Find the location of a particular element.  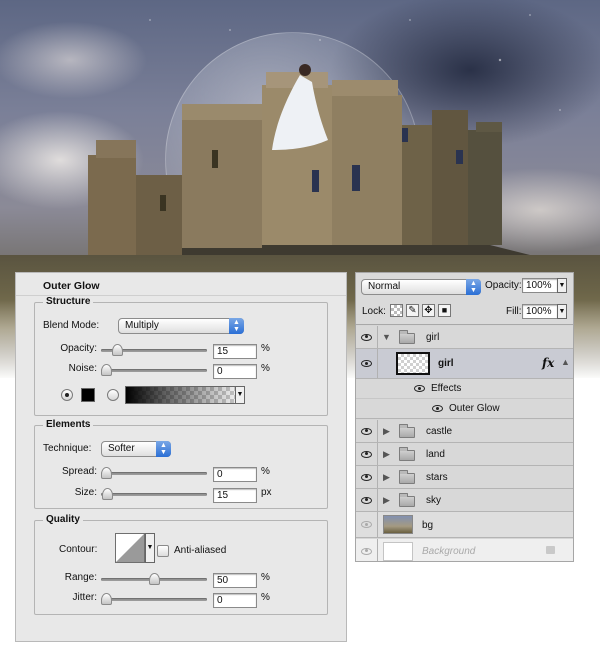

blend-mode-select: Multiply ▲ ▼ is located at coordinates (181, 326).